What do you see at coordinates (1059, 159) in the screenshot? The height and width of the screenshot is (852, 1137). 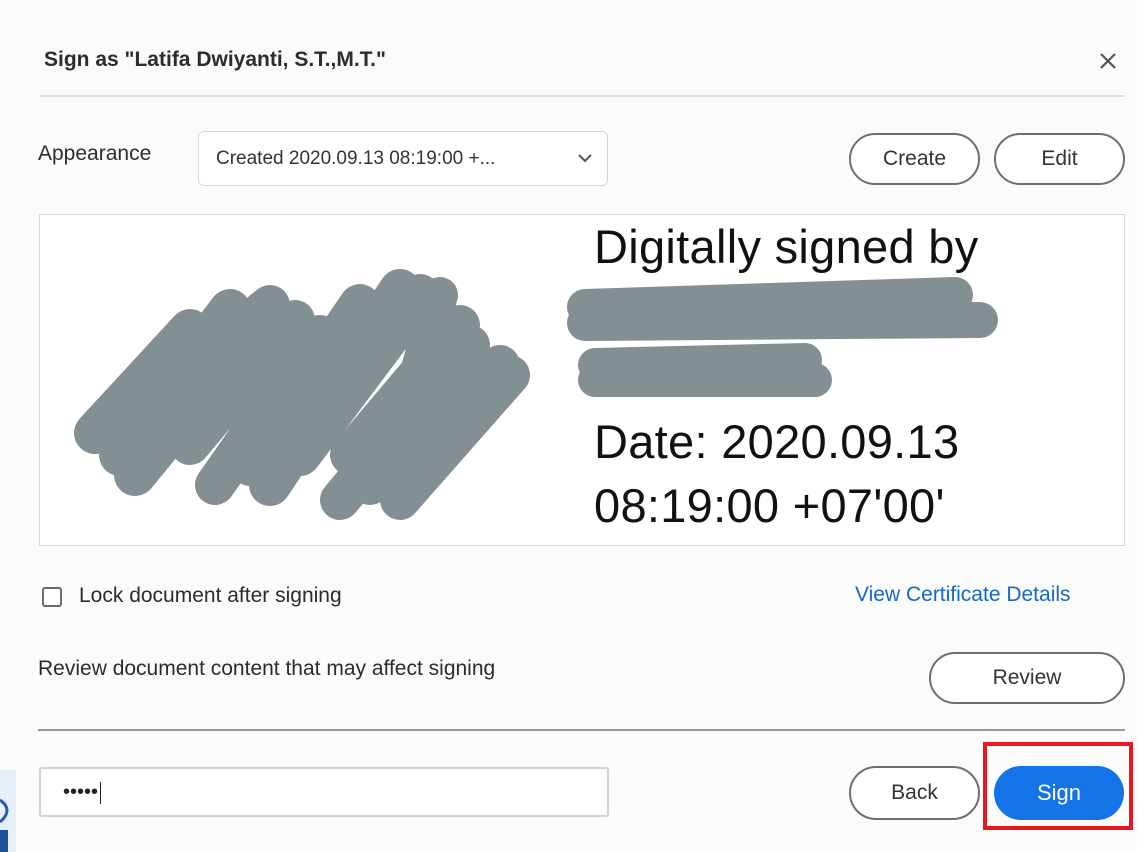 I see `edit-button: Edit` at bounding box center [1059, 159].